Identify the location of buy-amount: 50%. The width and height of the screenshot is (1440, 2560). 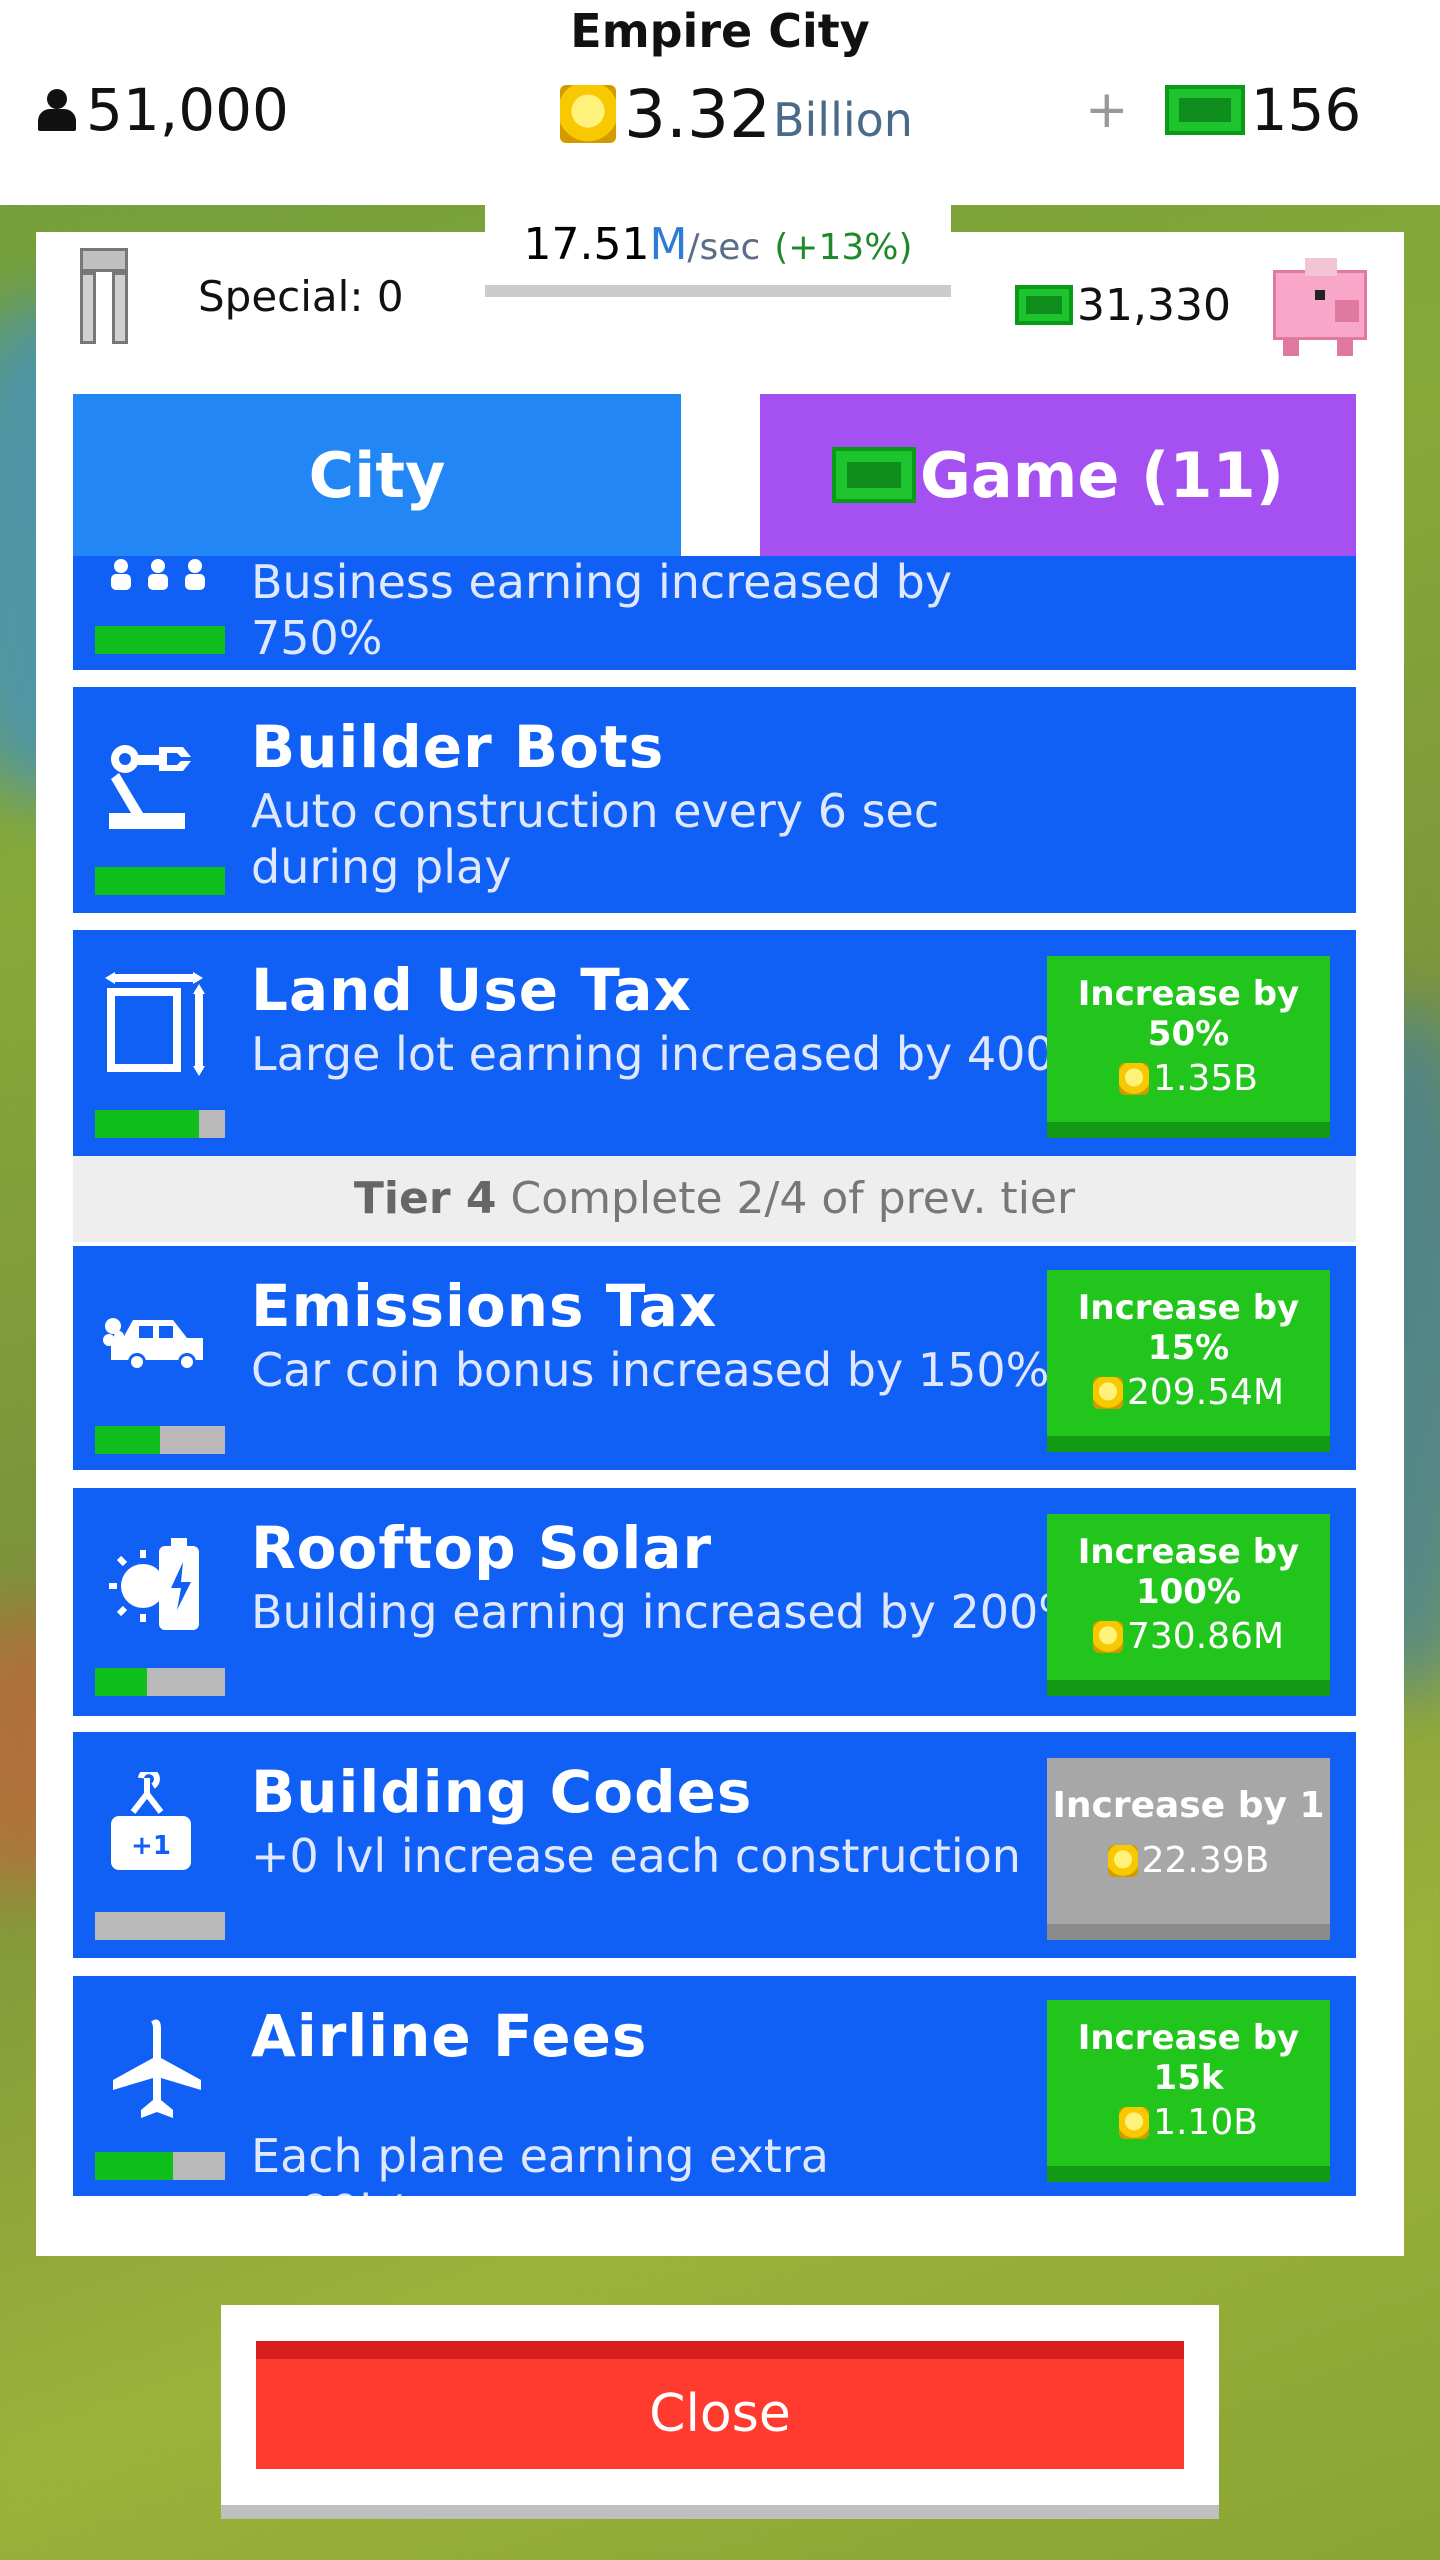
(1188, 1034).